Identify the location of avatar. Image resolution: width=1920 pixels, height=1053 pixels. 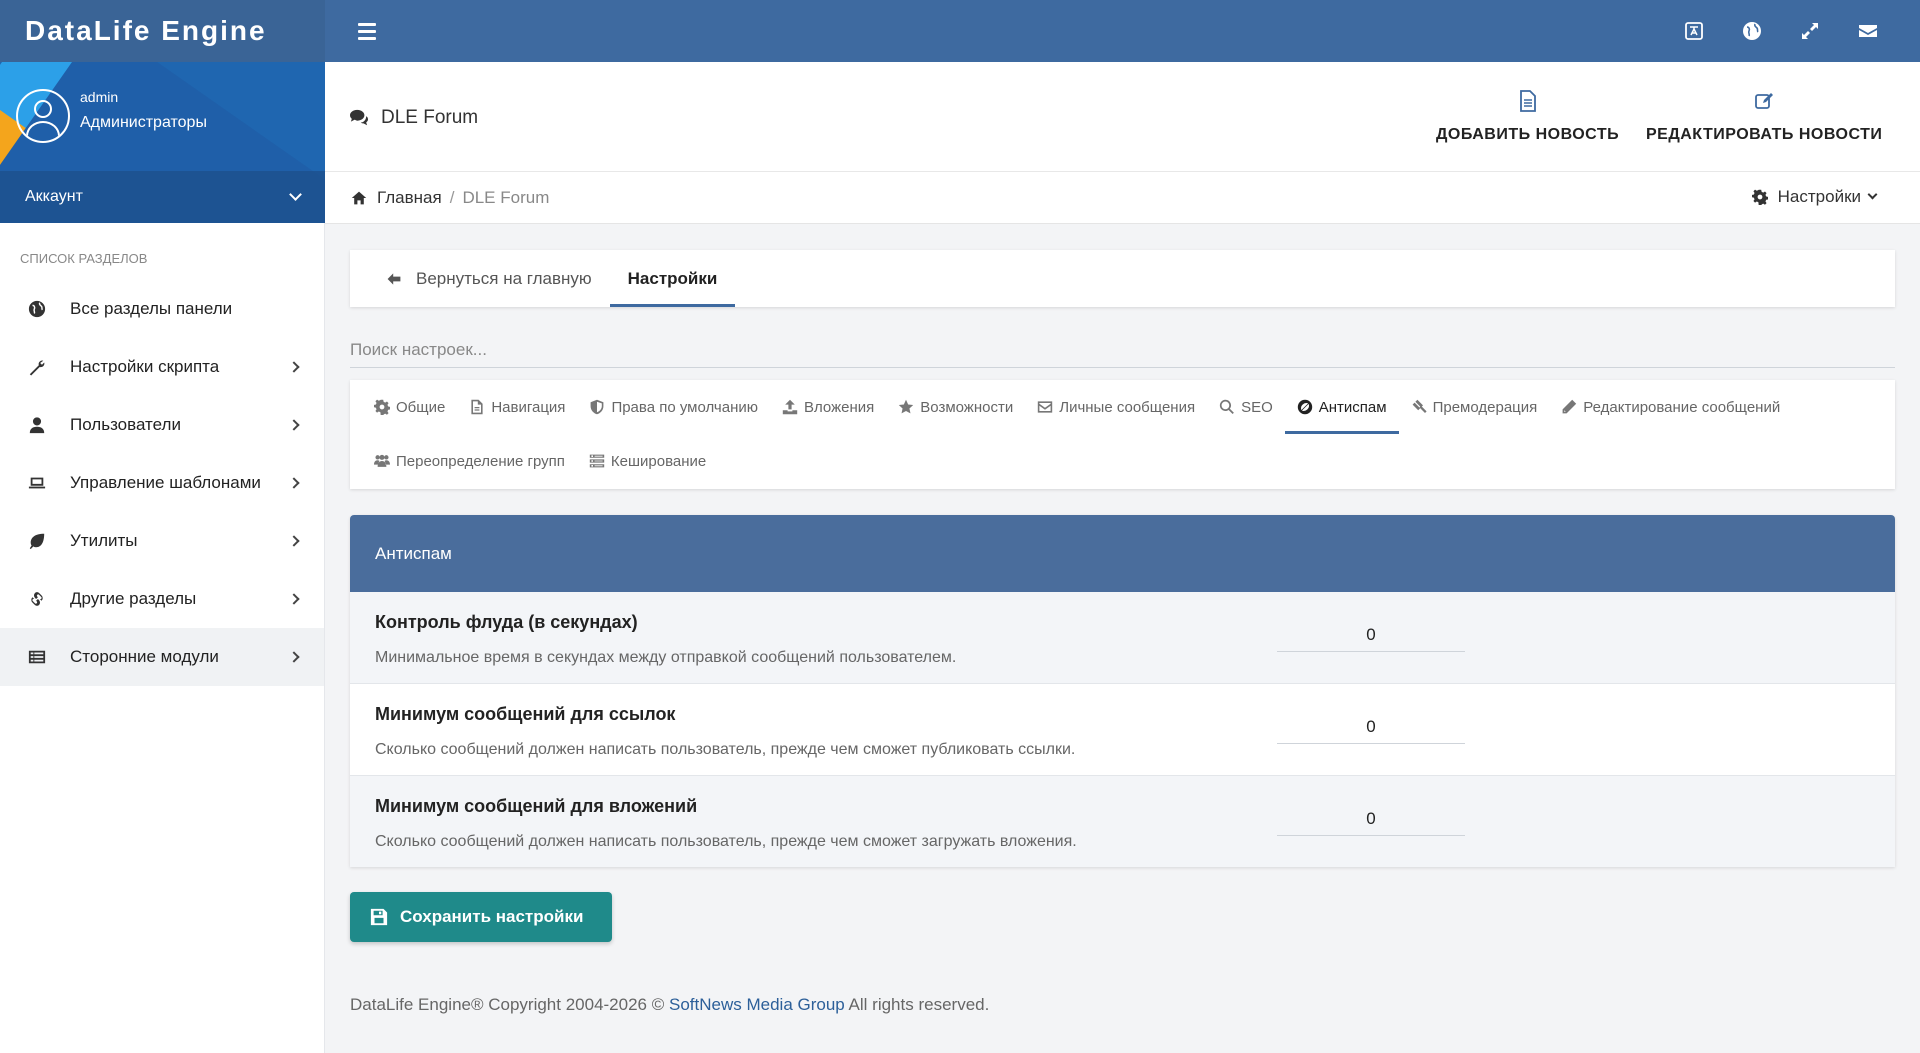
(43, 116).